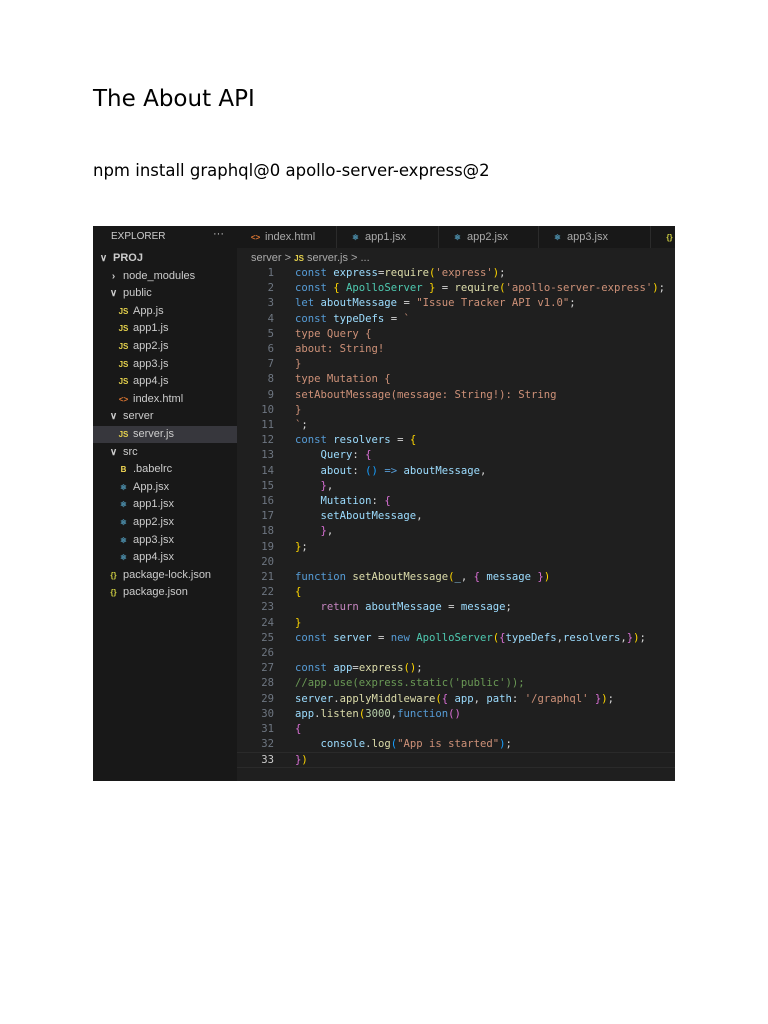  Describe the element at coordinates (165, 399) in the screenshot. I see `tree-item-index-html: <> index.html` at that location.